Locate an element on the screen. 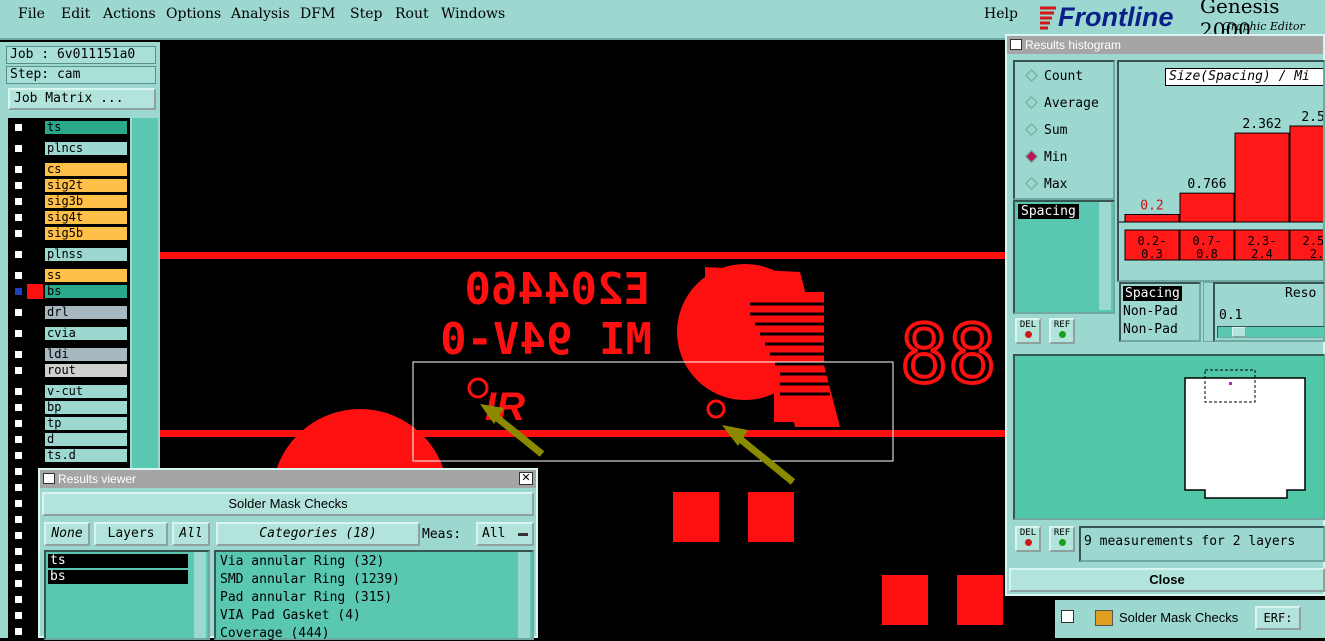 The width and height of the screenshot is (1325, 641). close-icon: ✕ is located at coordinates (526, 478).